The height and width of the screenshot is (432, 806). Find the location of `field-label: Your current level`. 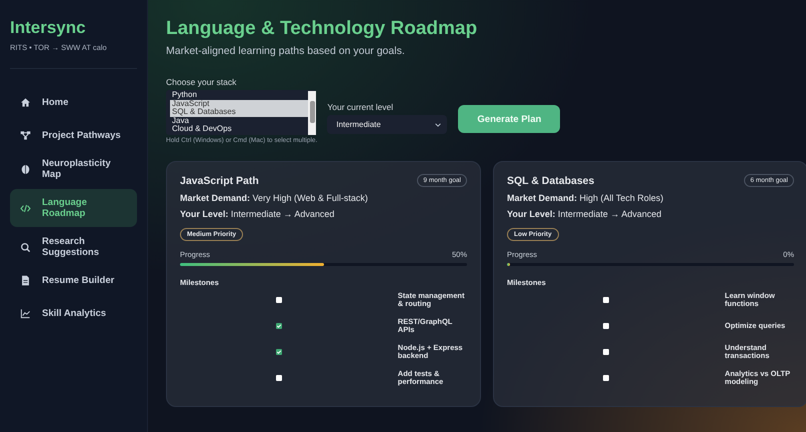

field-label: Your current level is located at coordinates (360, 107).